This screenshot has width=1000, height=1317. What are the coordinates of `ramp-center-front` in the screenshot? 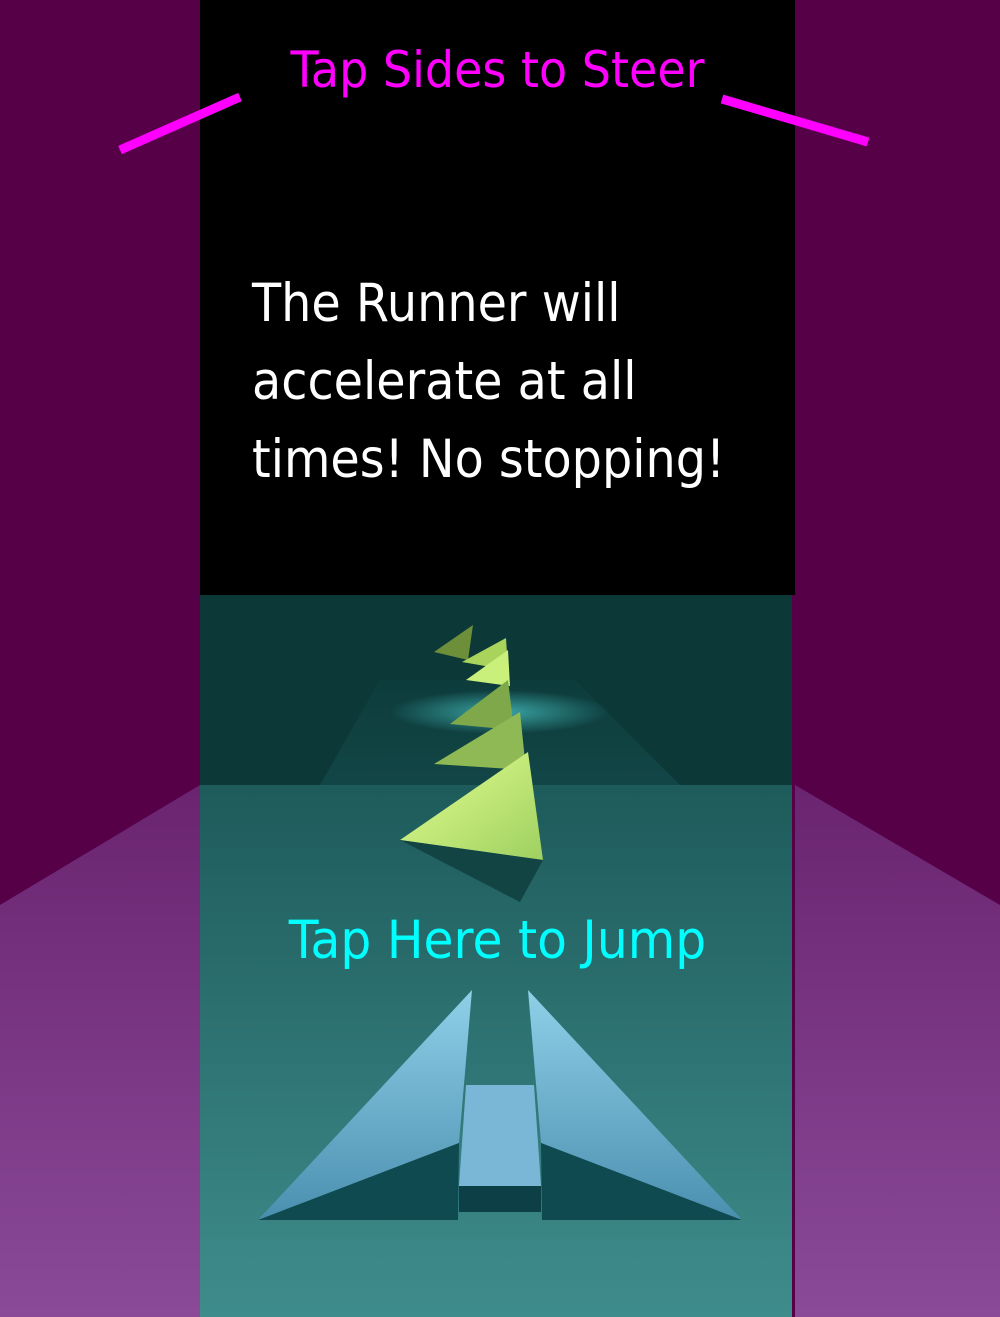 It's located at (500, 1199).